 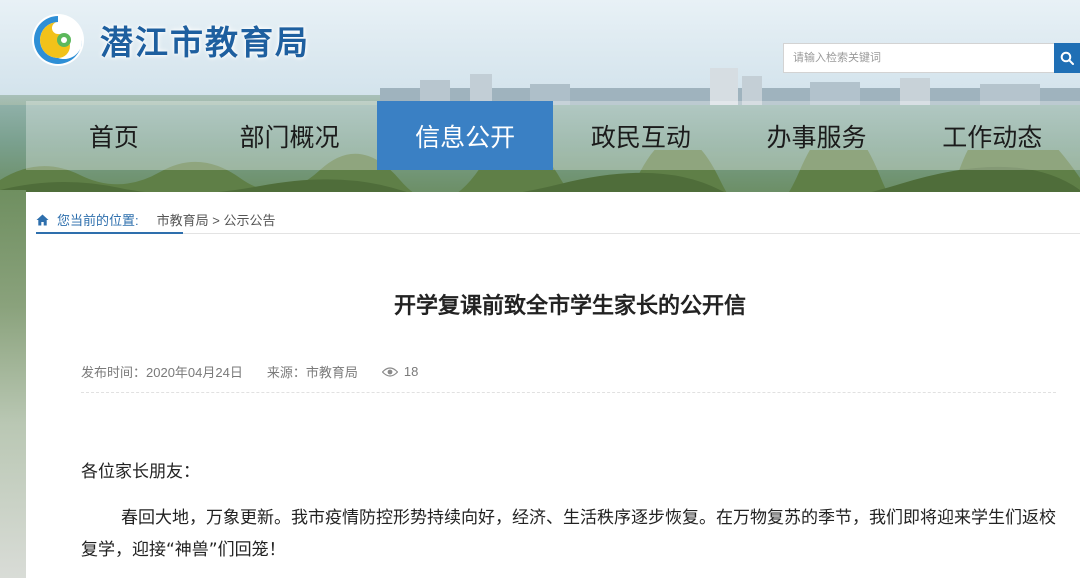 I want to click on breadcrumb: 您当前的位置: 市教育局 > 公示公告, so click(x=155, y=219).